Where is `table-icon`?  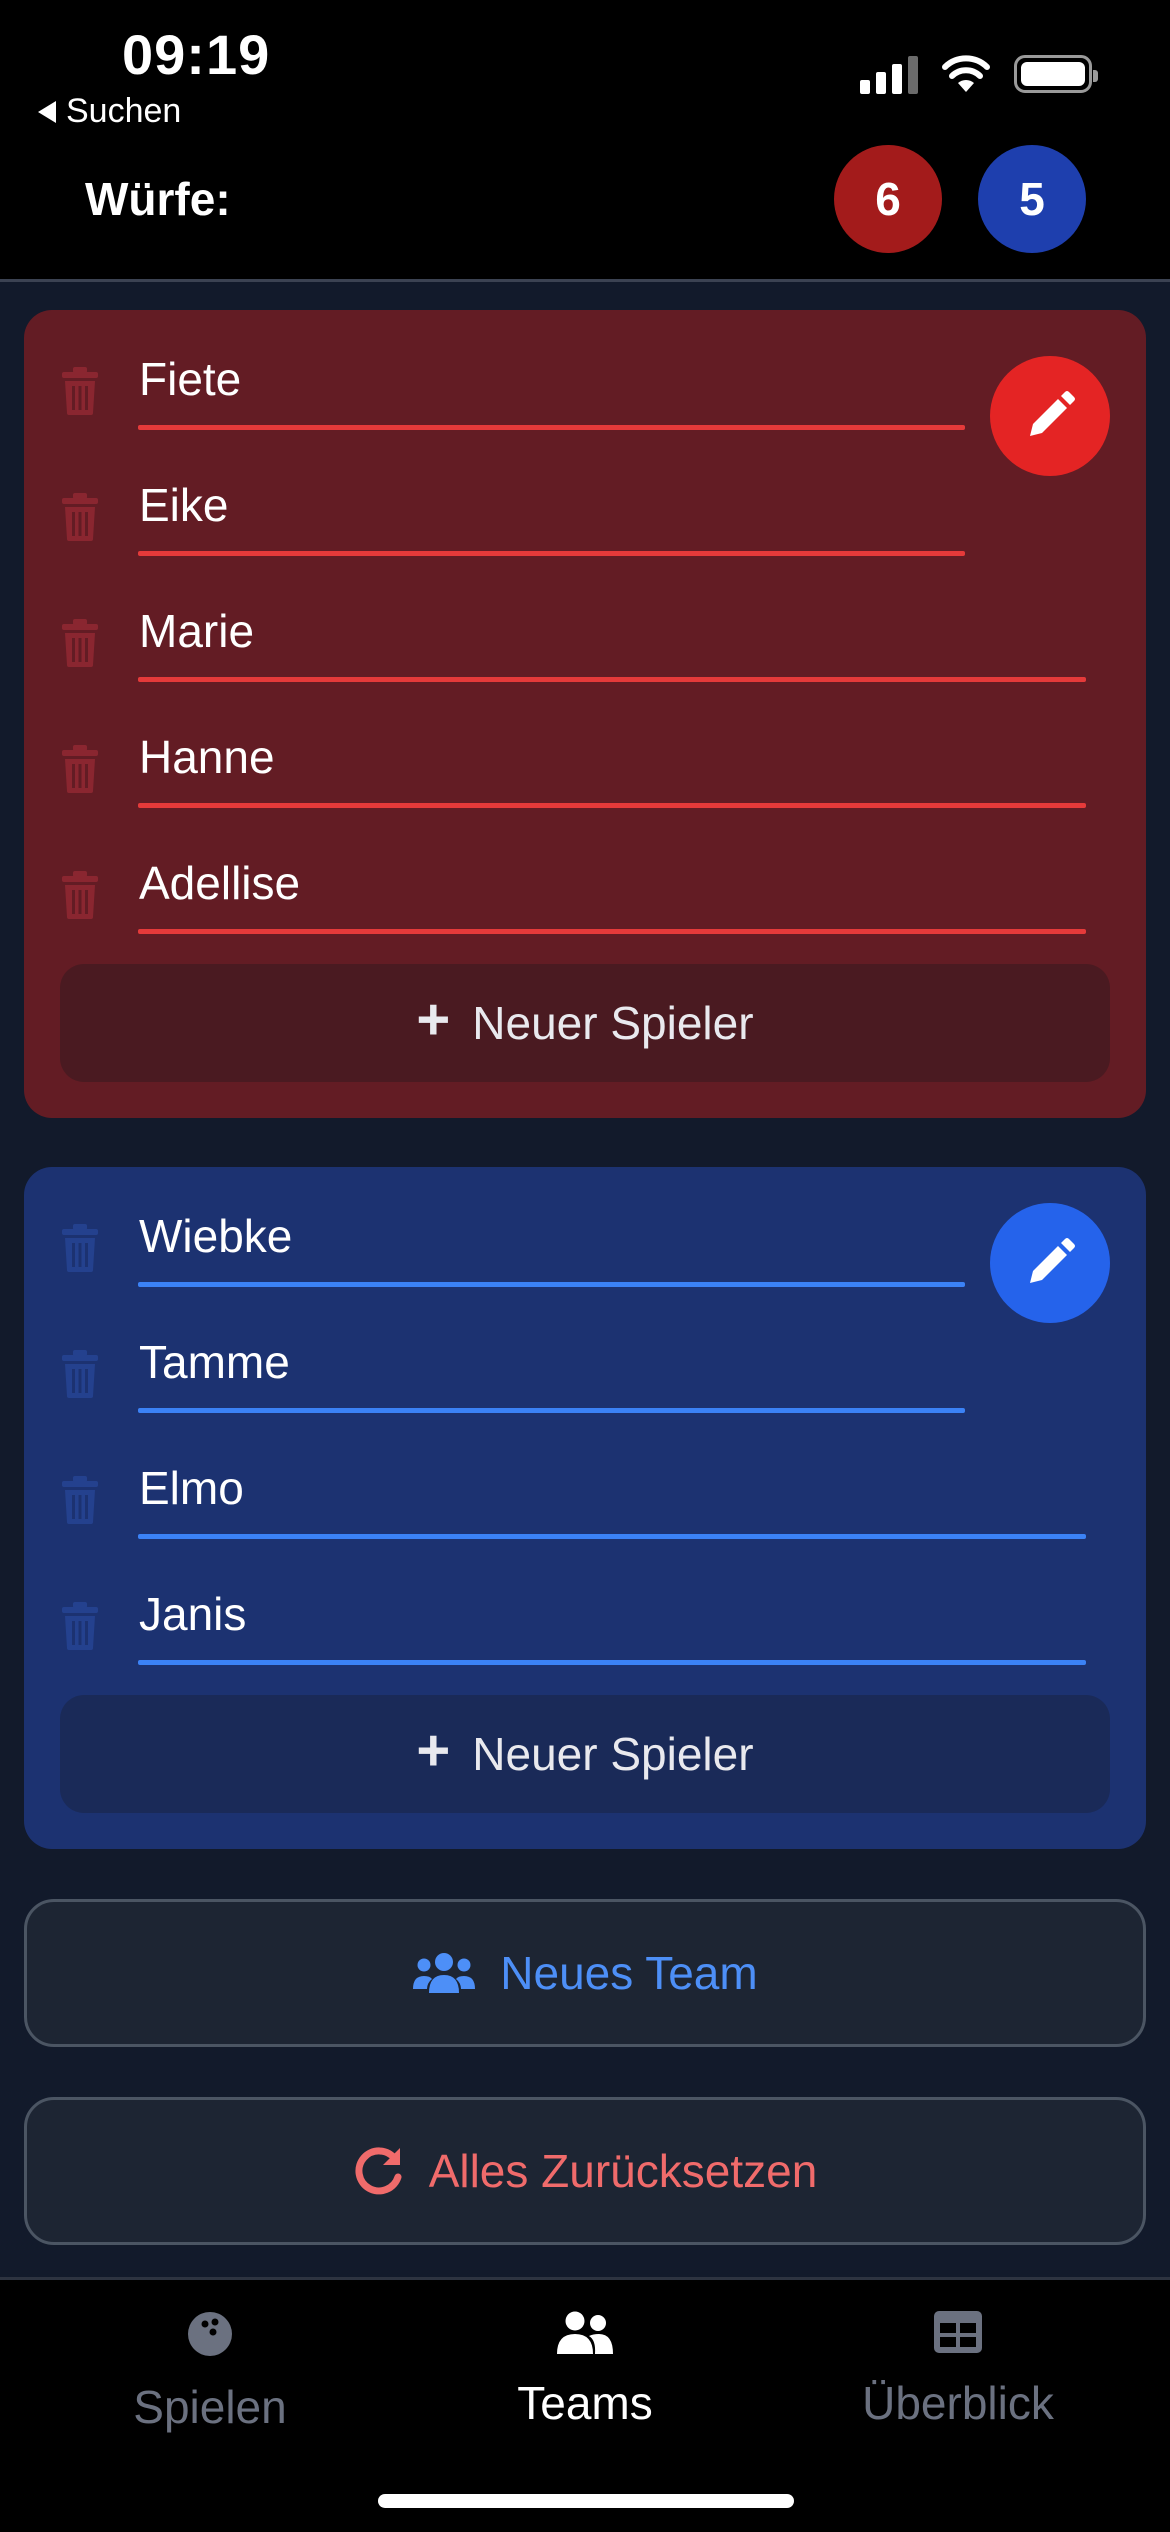 table-icon is located at coordinates (958, 2332).